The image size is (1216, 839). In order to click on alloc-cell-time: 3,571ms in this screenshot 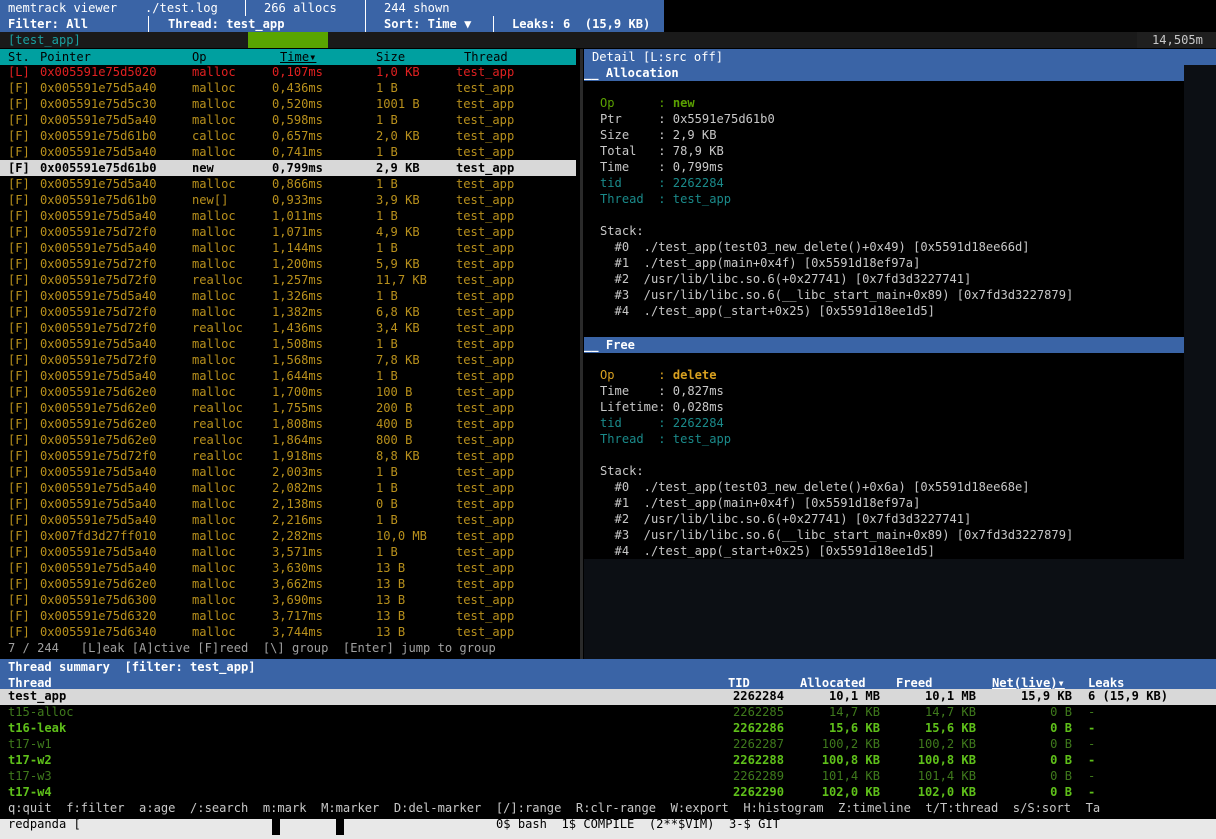, I will do `click(297, 552)`.